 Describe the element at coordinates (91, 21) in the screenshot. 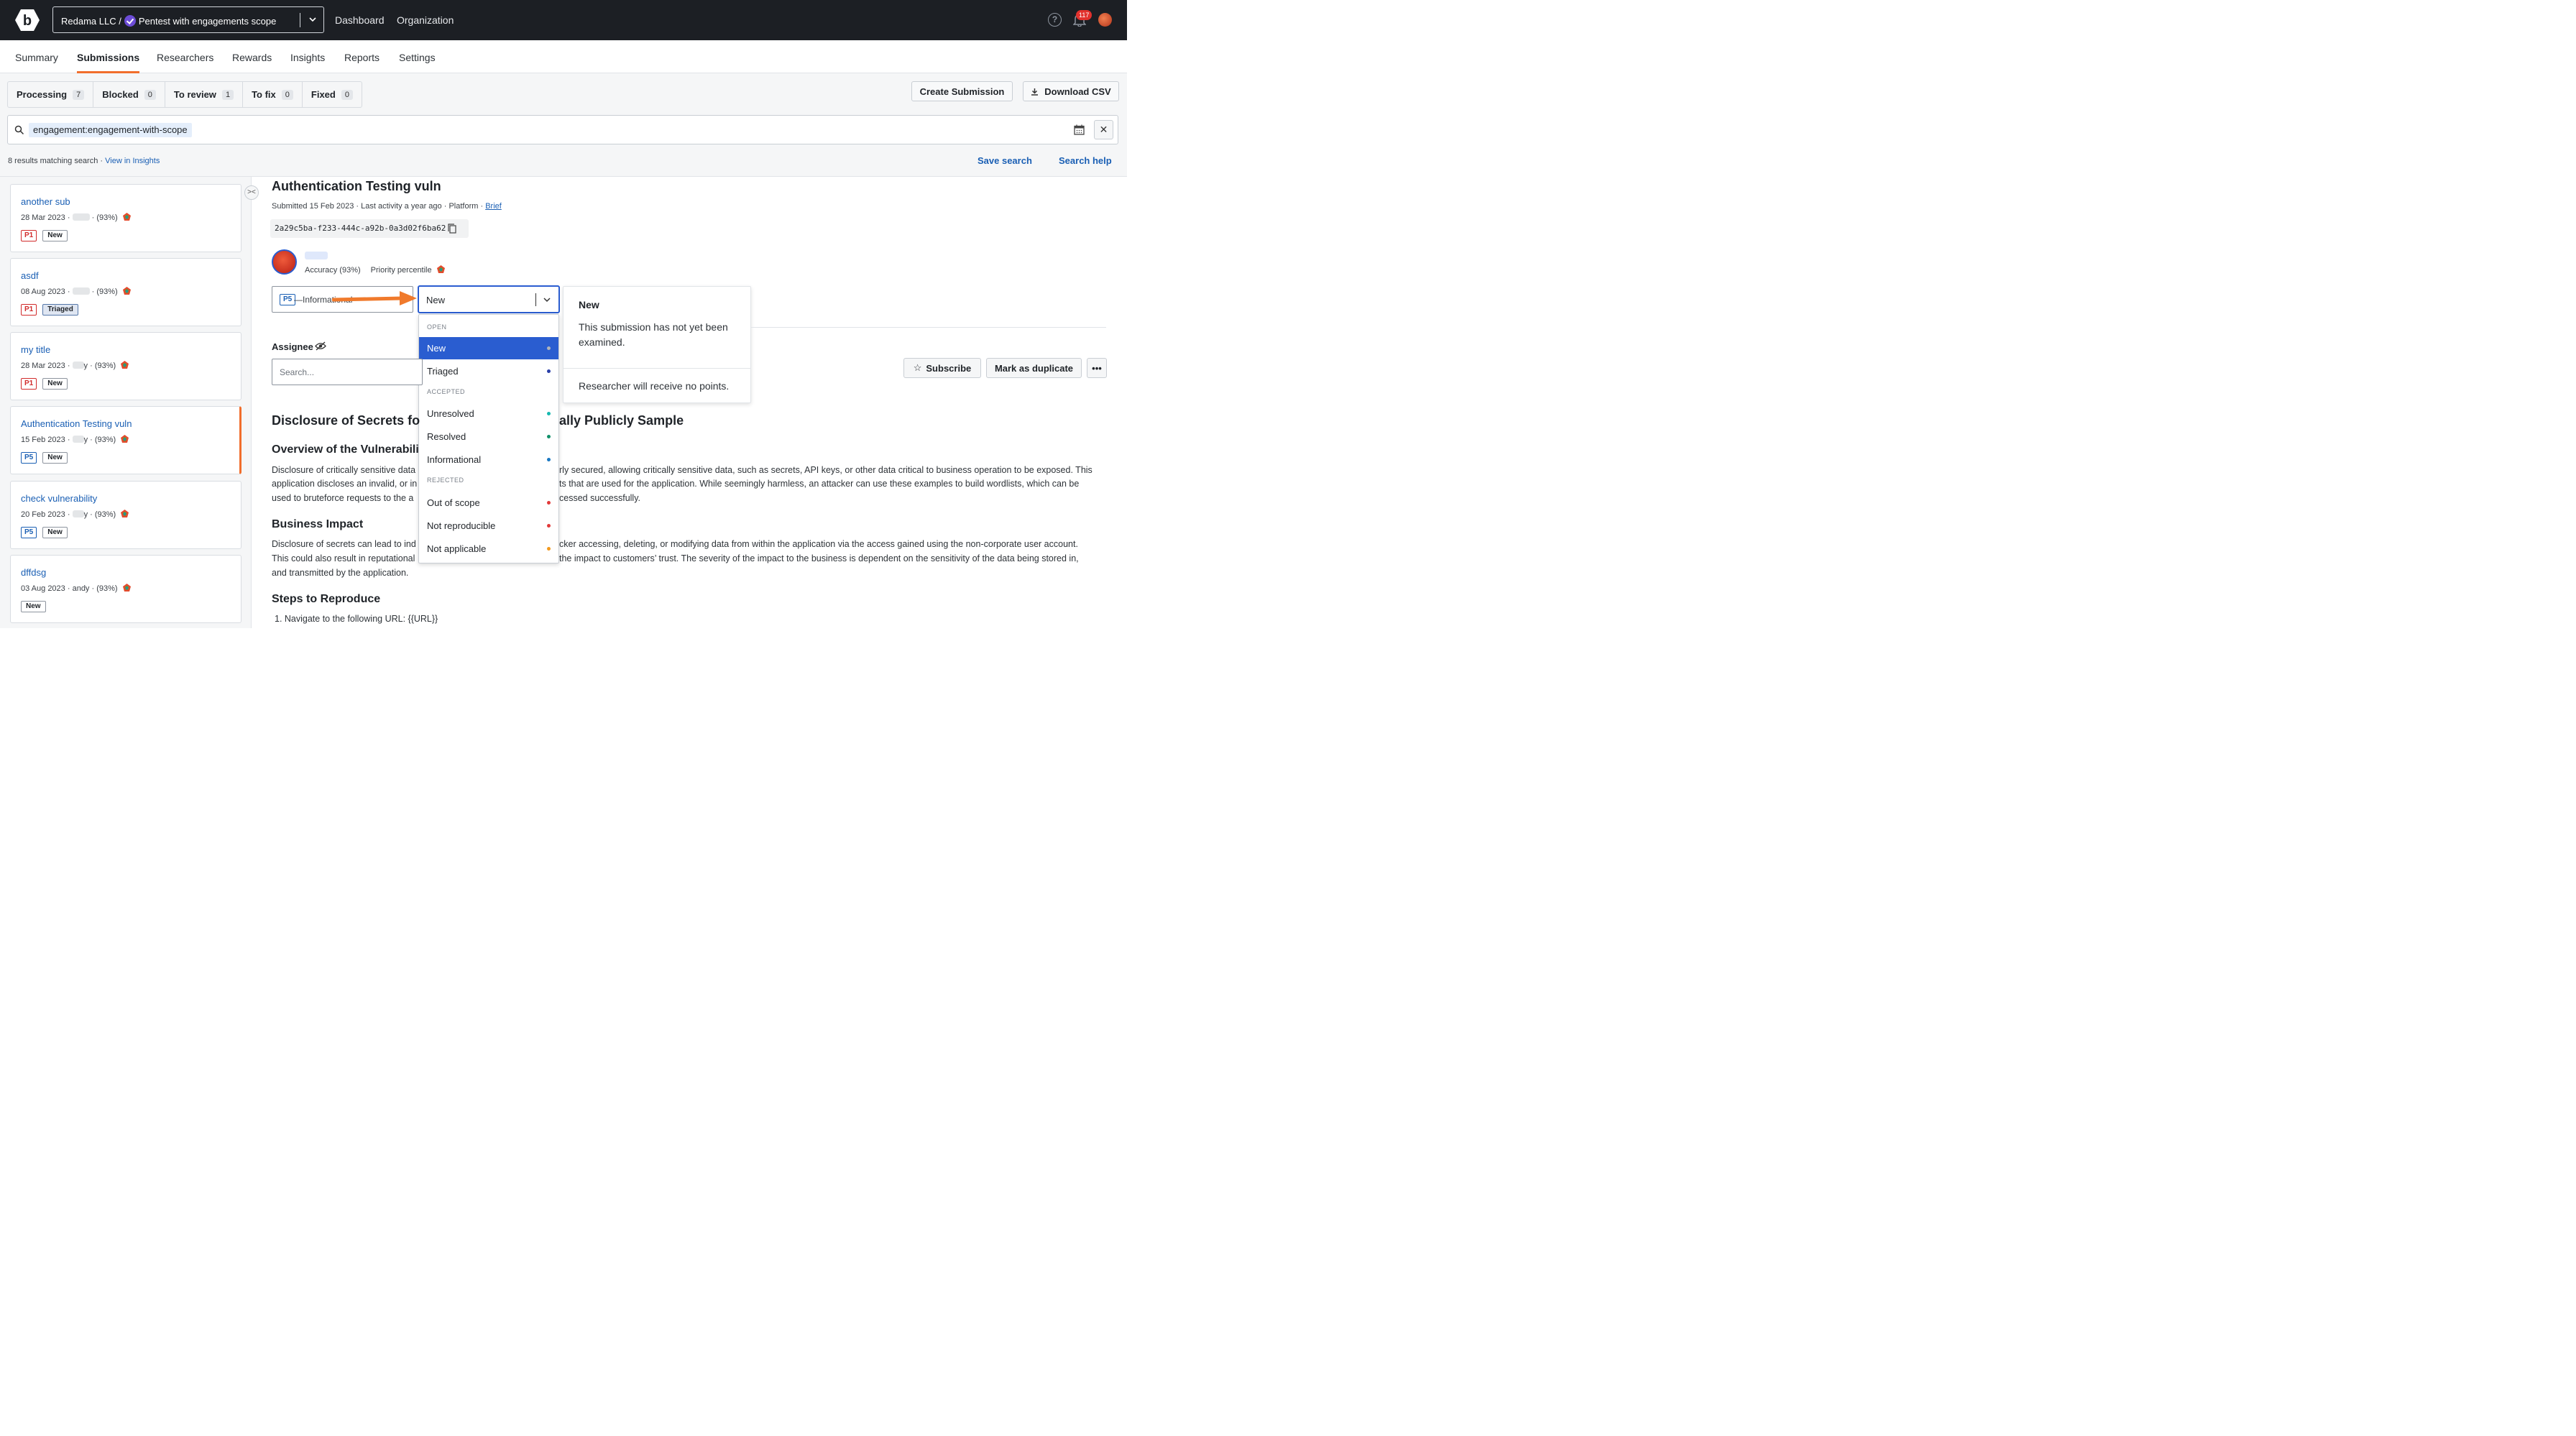

I see `org-label: Redama LLC /` at that location.